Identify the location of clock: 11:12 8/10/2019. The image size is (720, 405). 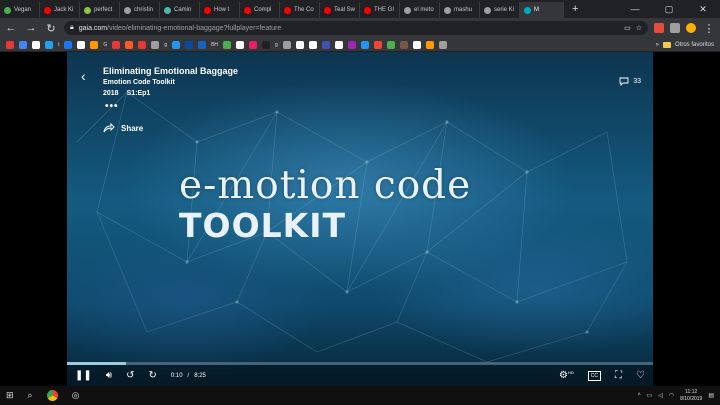
(691, 396).